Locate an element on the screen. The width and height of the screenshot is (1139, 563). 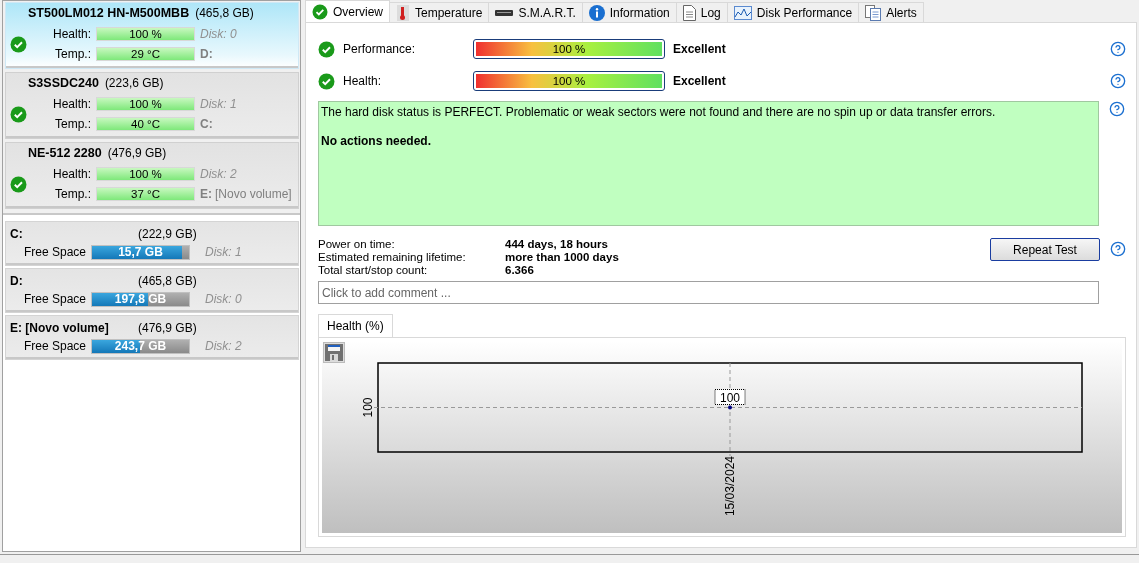
disk-name: NE-512 2280 is located at coordinates (65, 153).